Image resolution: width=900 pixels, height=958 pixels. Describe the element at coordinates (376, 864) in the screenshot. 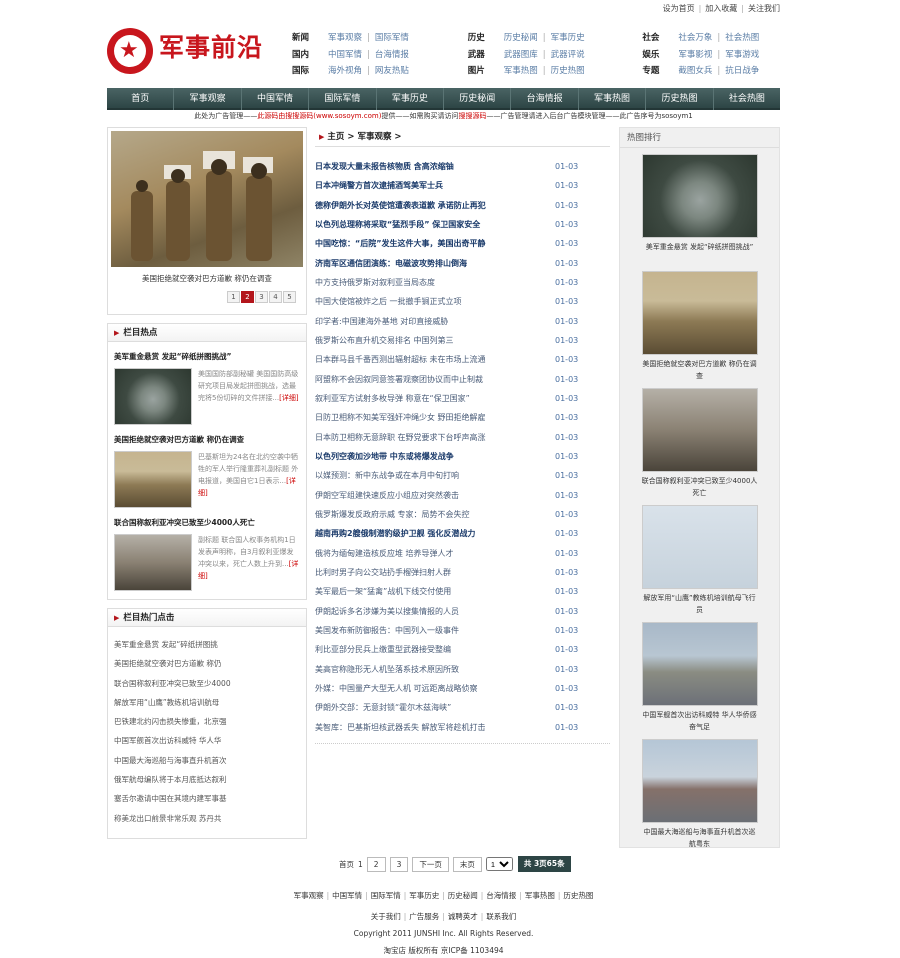

I see `pager-page-2: 2` at that location.